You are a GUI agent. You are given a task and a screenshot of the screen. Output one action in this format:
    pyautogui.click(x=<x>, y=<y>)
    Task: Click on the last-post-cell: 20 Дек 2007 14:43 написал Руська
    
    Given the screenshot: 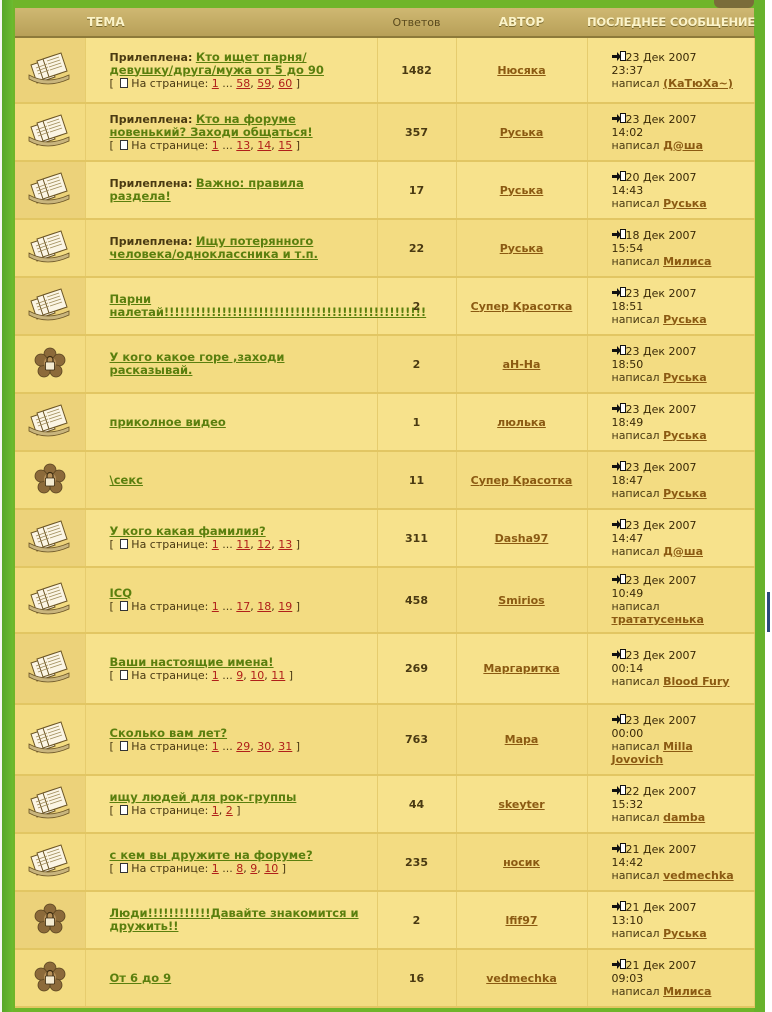 What is the action you would take?
    pyautogui.click(x=671, y=190)
    